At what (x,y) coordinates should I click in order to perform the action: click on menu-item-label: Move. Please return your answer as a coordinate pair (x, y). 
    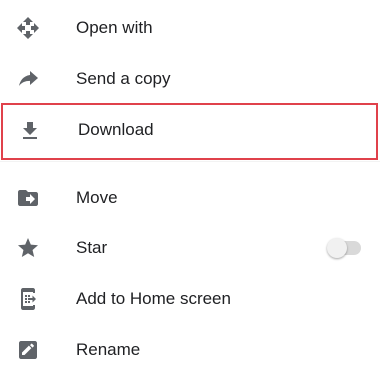
    Looking at the image, I should click on (97, 197).